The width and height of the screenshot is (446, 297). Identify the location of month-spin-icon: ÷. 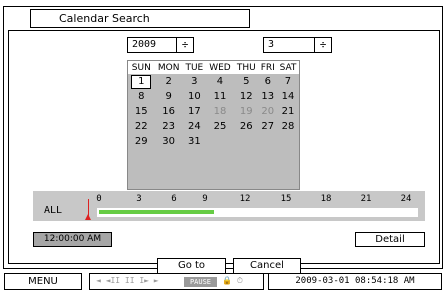
(322, 45).